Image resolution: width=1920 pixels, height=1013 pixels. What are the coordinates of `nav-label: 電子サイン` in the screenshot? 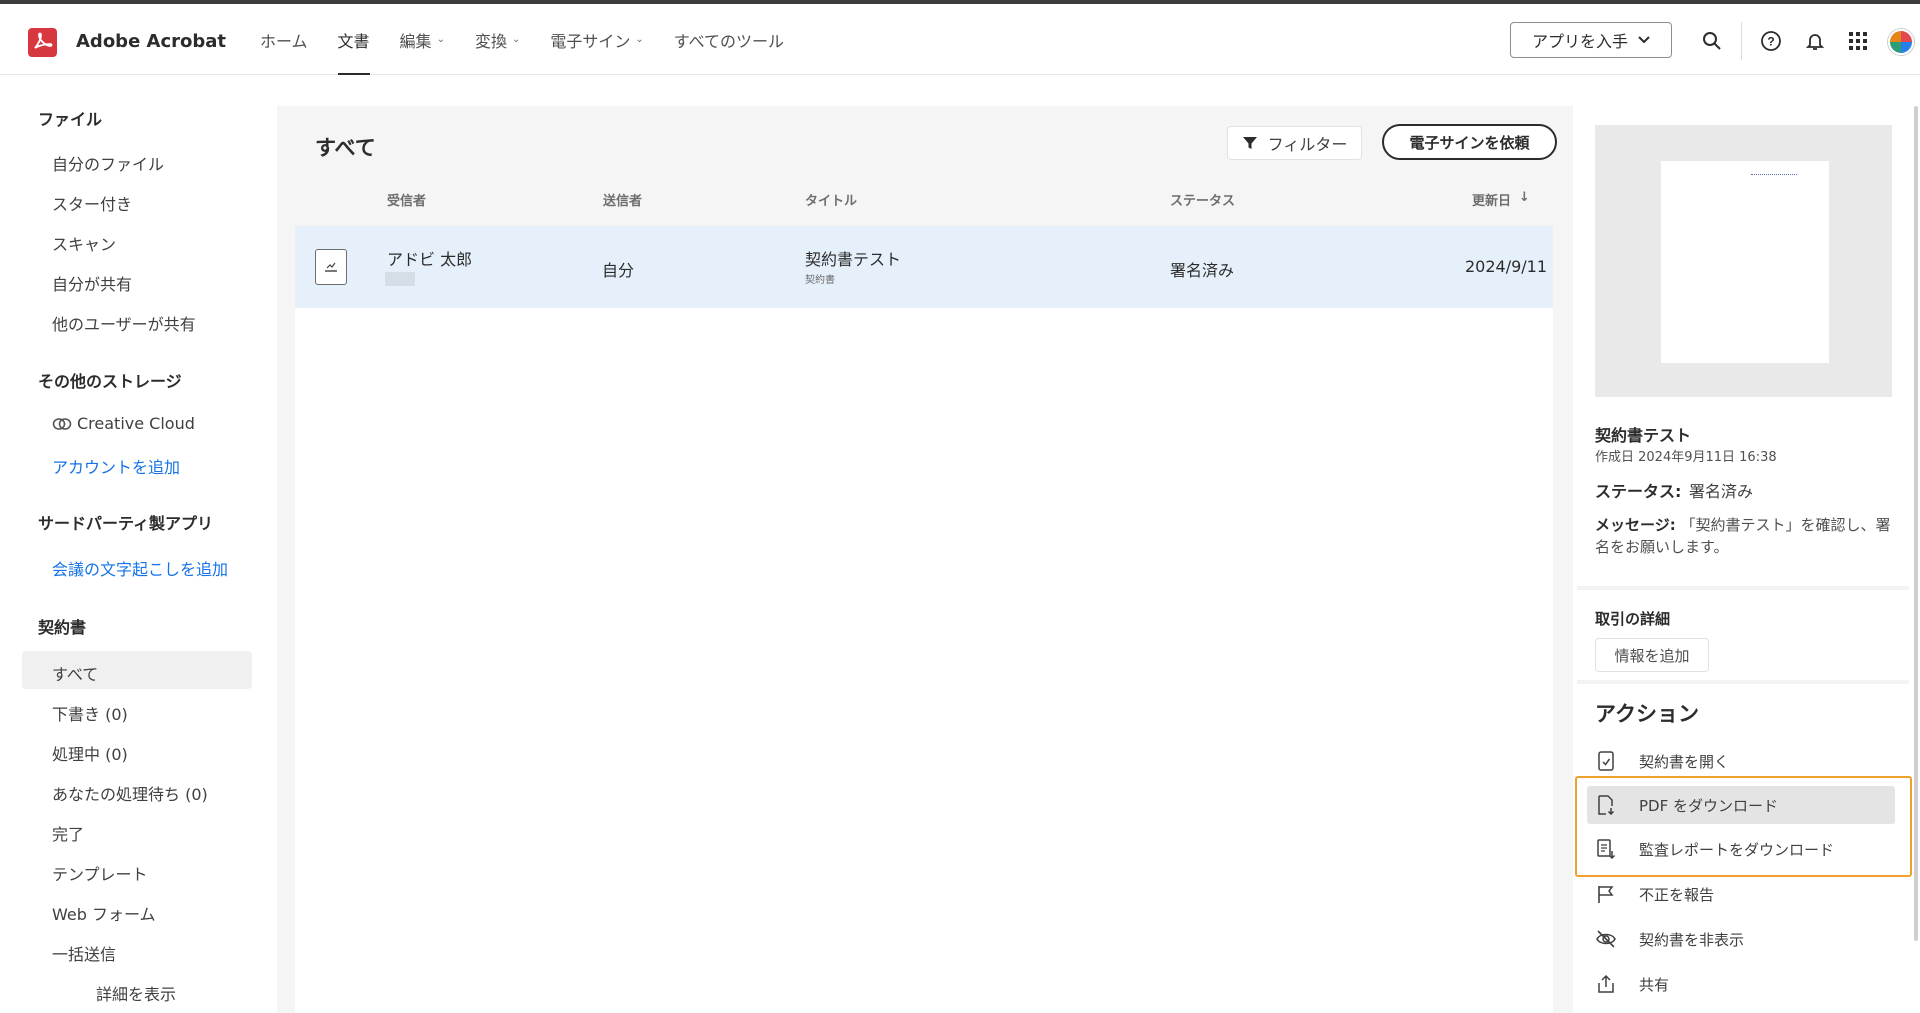 It's located at (590, 41).